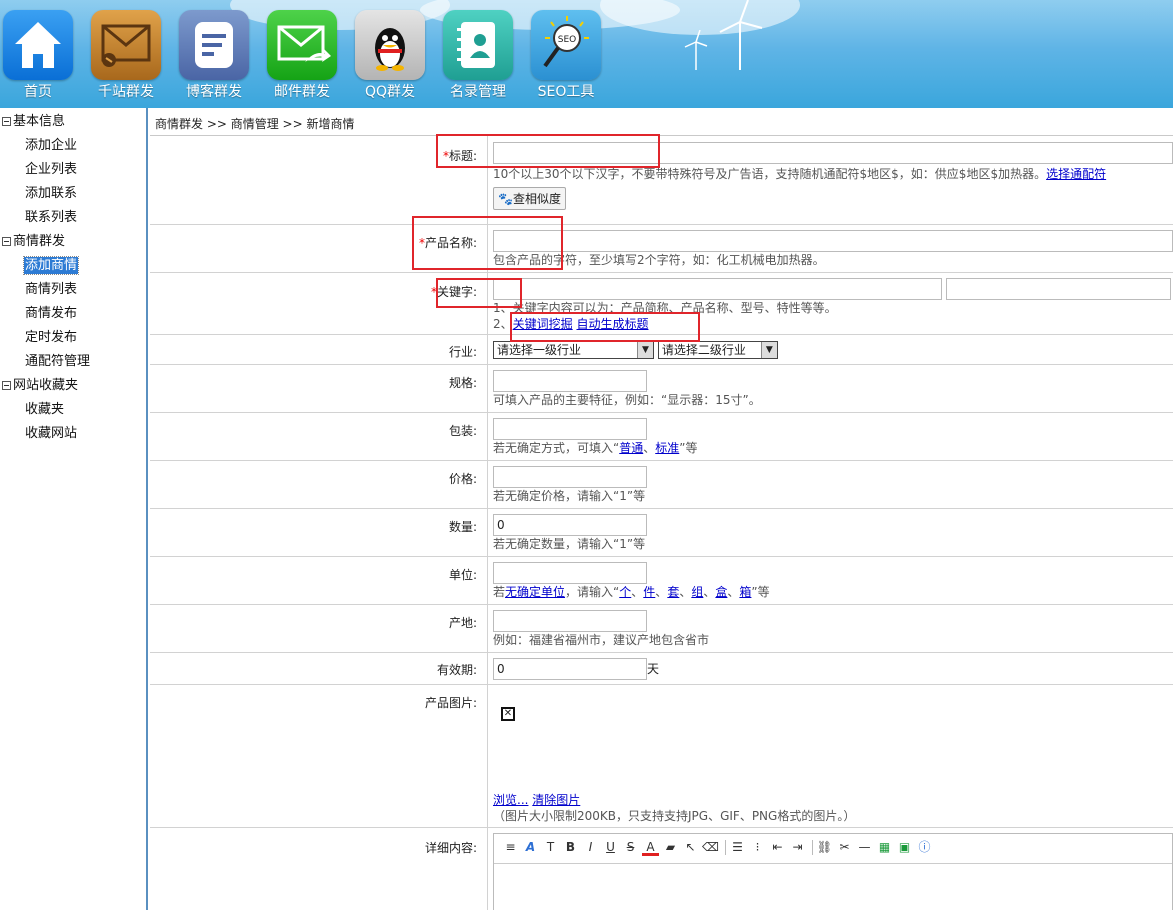 This screenshot has height=910, width=1173. What do you see at coordinates (844, 847) in the screenshot?
I see `unlink-icon: ✂` at bounding box center [844, 847].